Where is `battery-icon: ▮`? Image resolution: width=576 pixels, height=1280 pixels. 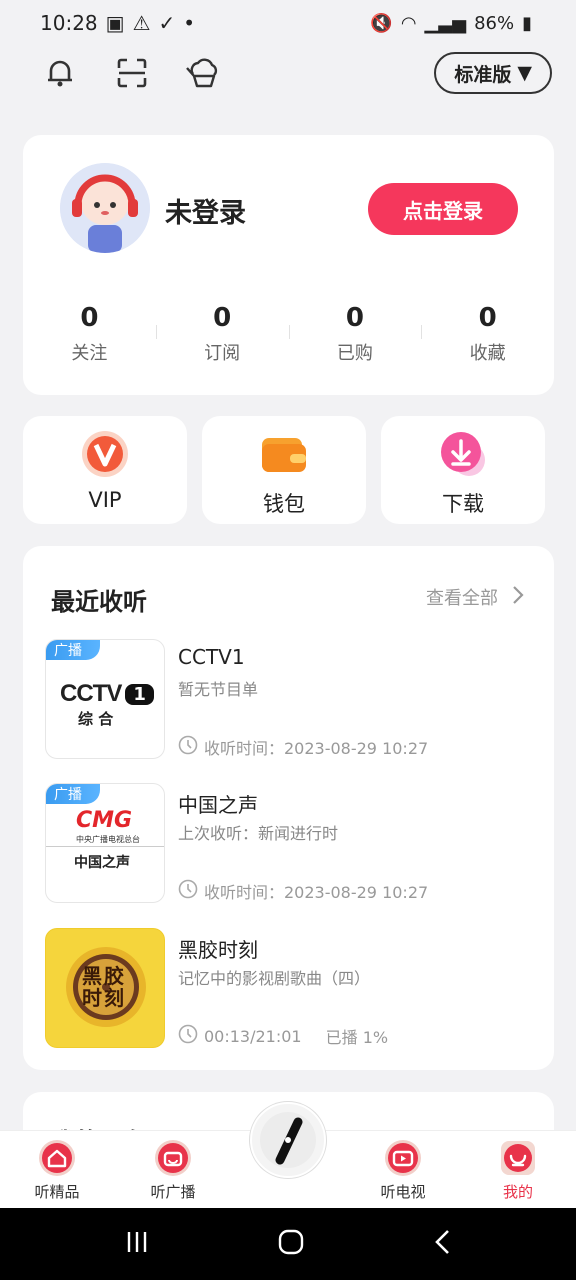 battery-icon: ▮ is located at coordinates (527, 23).